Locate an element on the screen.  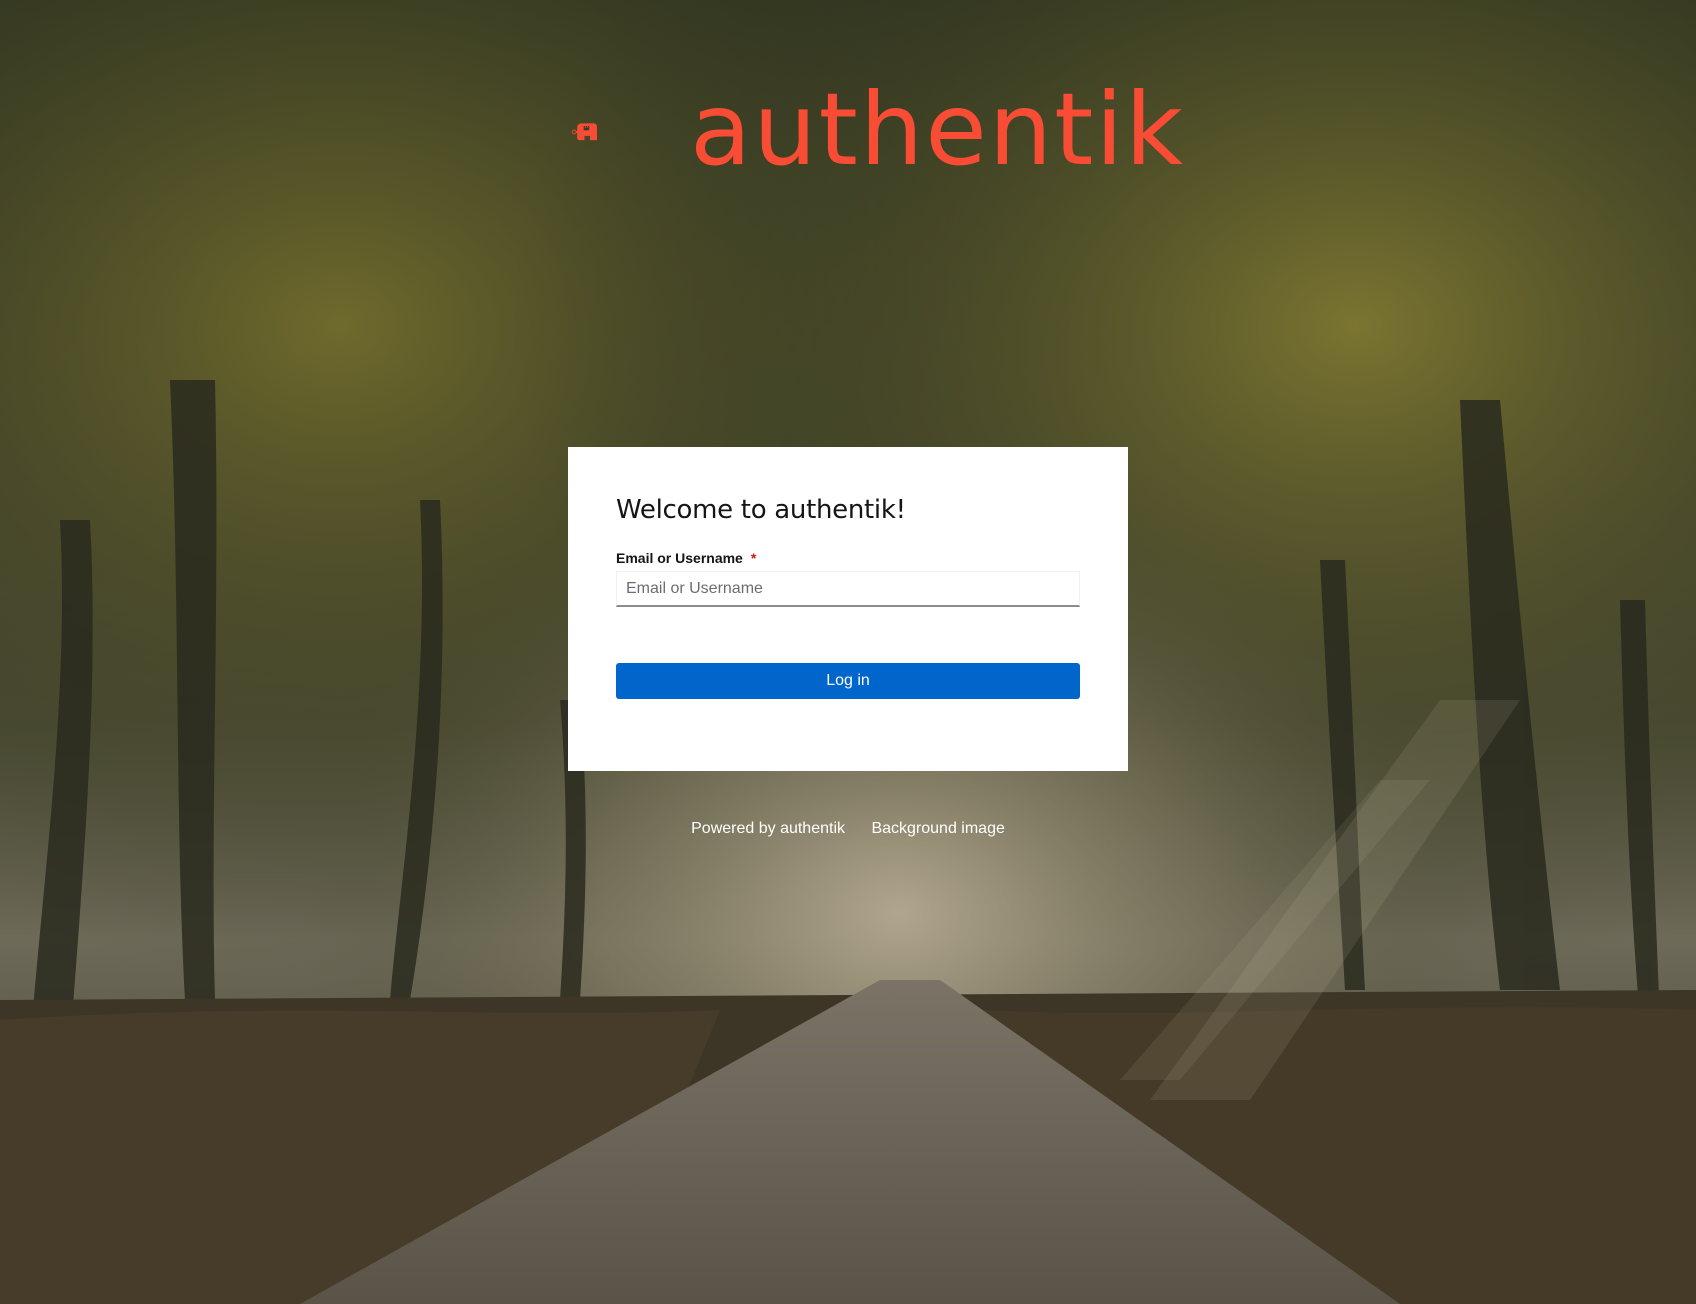
card-title: Welcome to authentik! is located at coordinates (761, 510).